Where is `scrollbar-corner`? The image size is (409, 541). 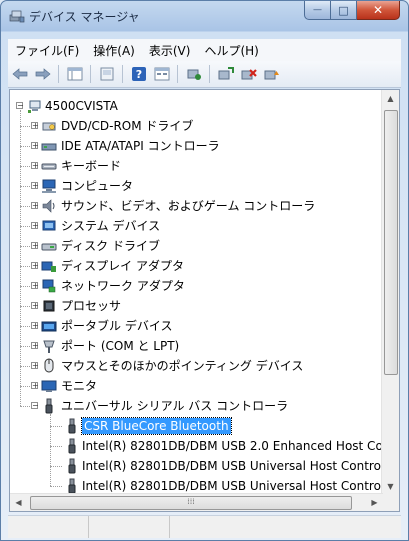
scrollbar-corner is located at coordinates (390, 502).